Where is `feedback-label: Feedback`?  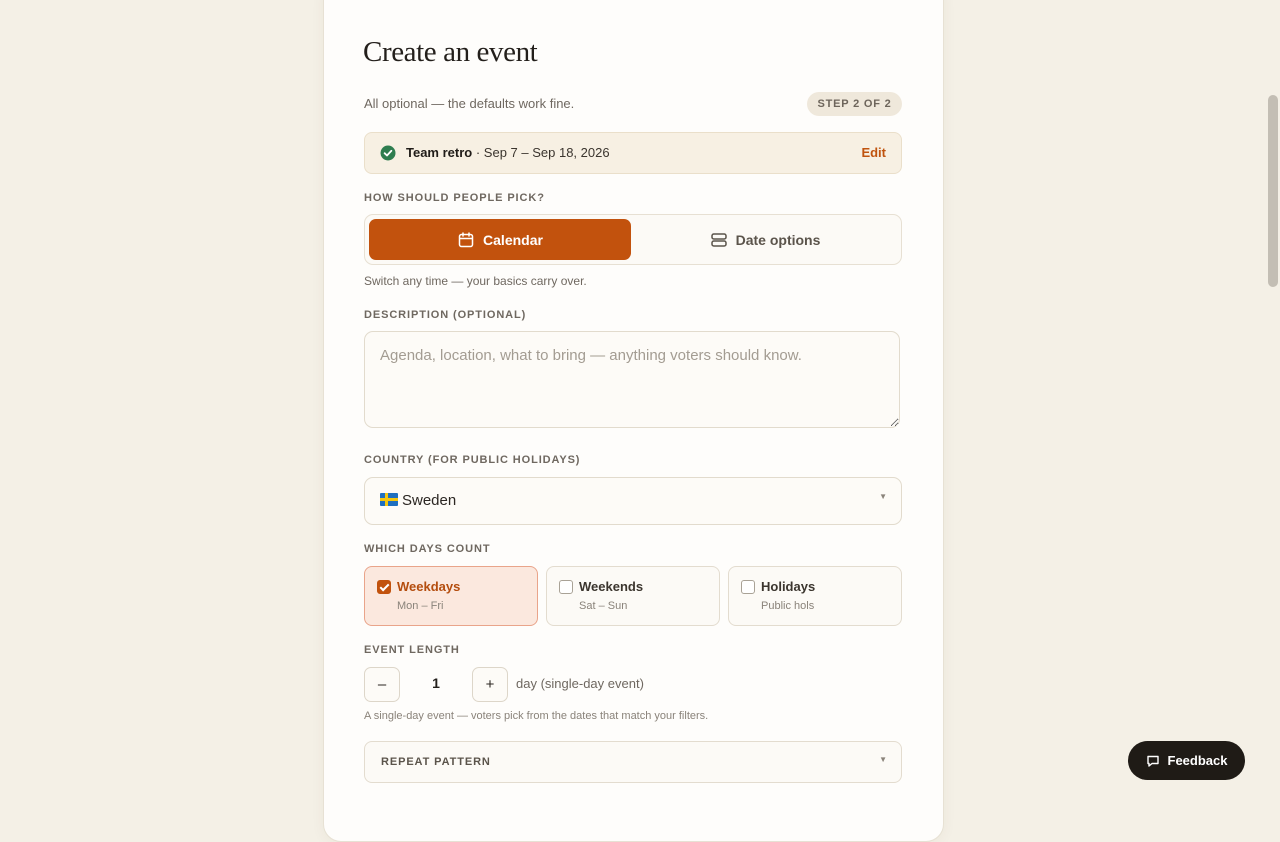 feedback-label: Feedback is located at coordinates (1197, 760).